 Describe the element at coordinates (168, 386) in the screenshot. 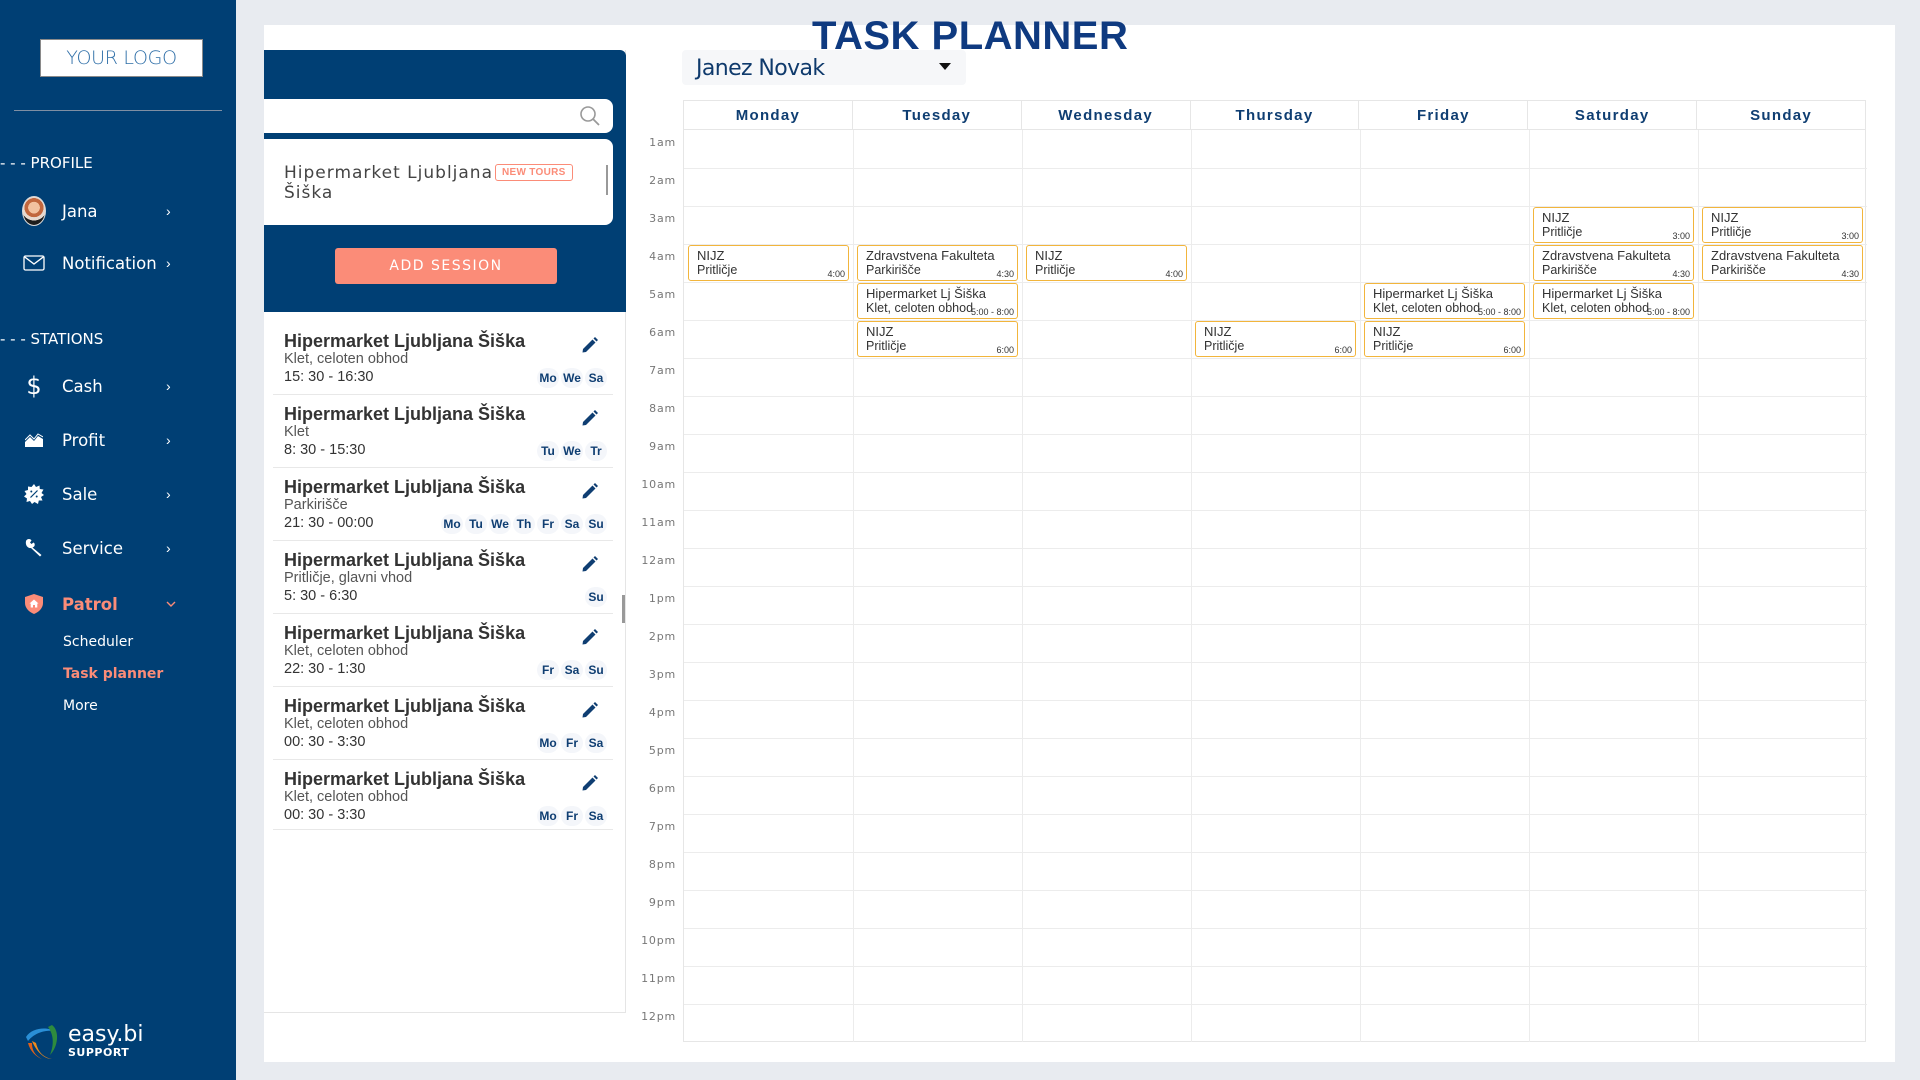

I see `chevron-right-icon: ›` at that location.